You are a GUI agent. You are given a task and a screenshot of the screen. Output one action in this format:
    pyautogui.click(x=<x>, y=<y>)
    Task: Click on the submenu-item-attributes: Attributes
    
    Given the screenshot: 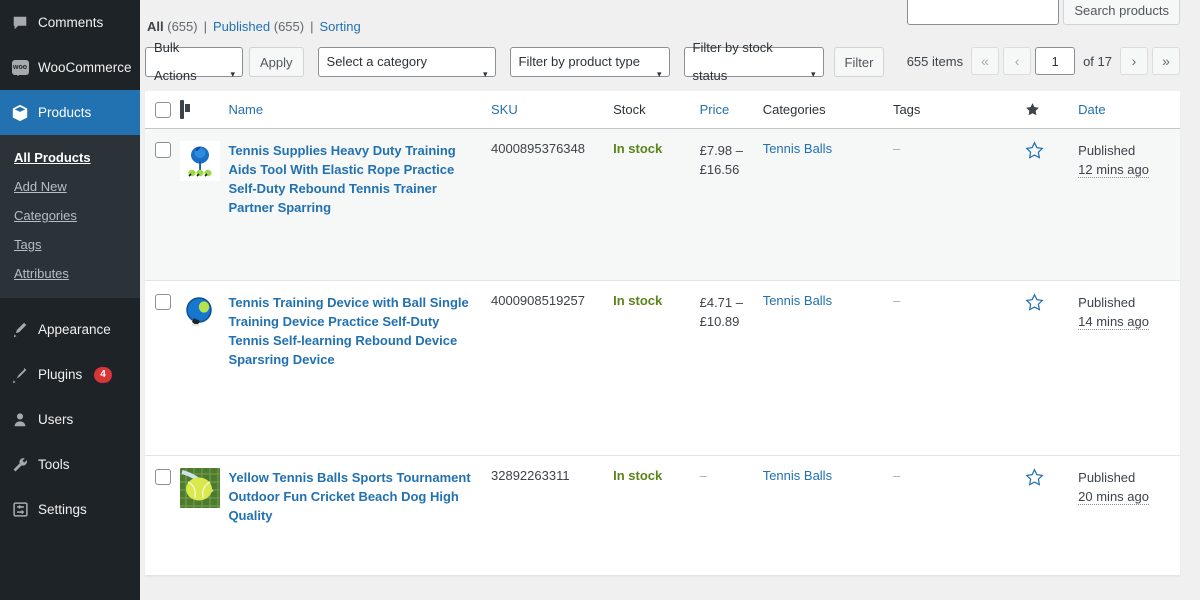 What is the action you would take?
    pyautogui.click(x=70, y=273)
    